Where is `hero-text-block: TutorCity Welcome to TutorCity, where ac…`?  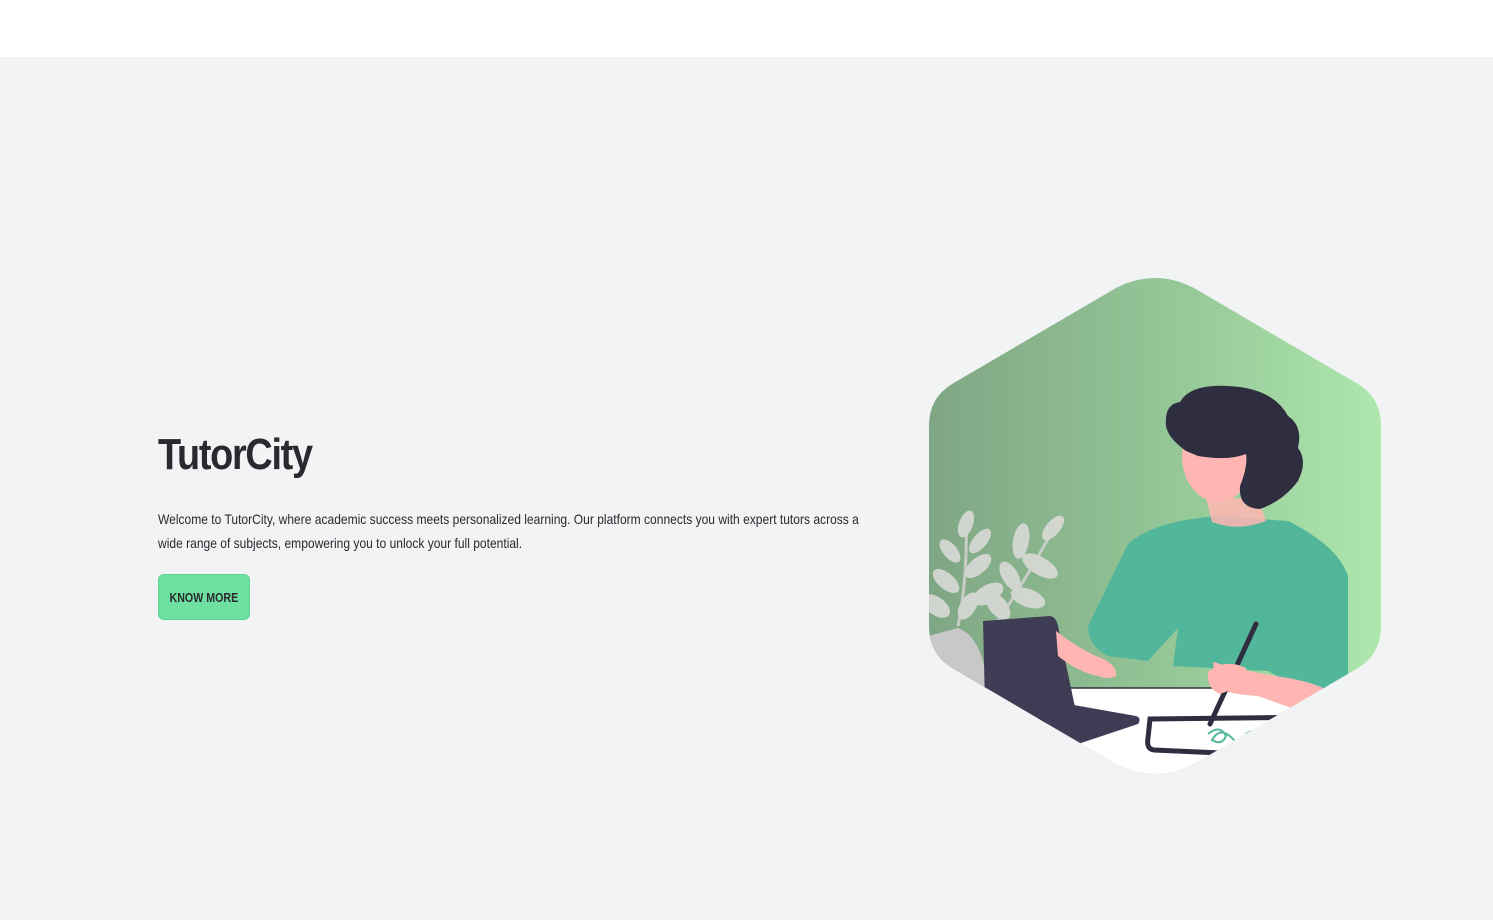 hero-text-block: TutorCity Welcome to TutorCity, where ac… is located at coordinates (518, 492).